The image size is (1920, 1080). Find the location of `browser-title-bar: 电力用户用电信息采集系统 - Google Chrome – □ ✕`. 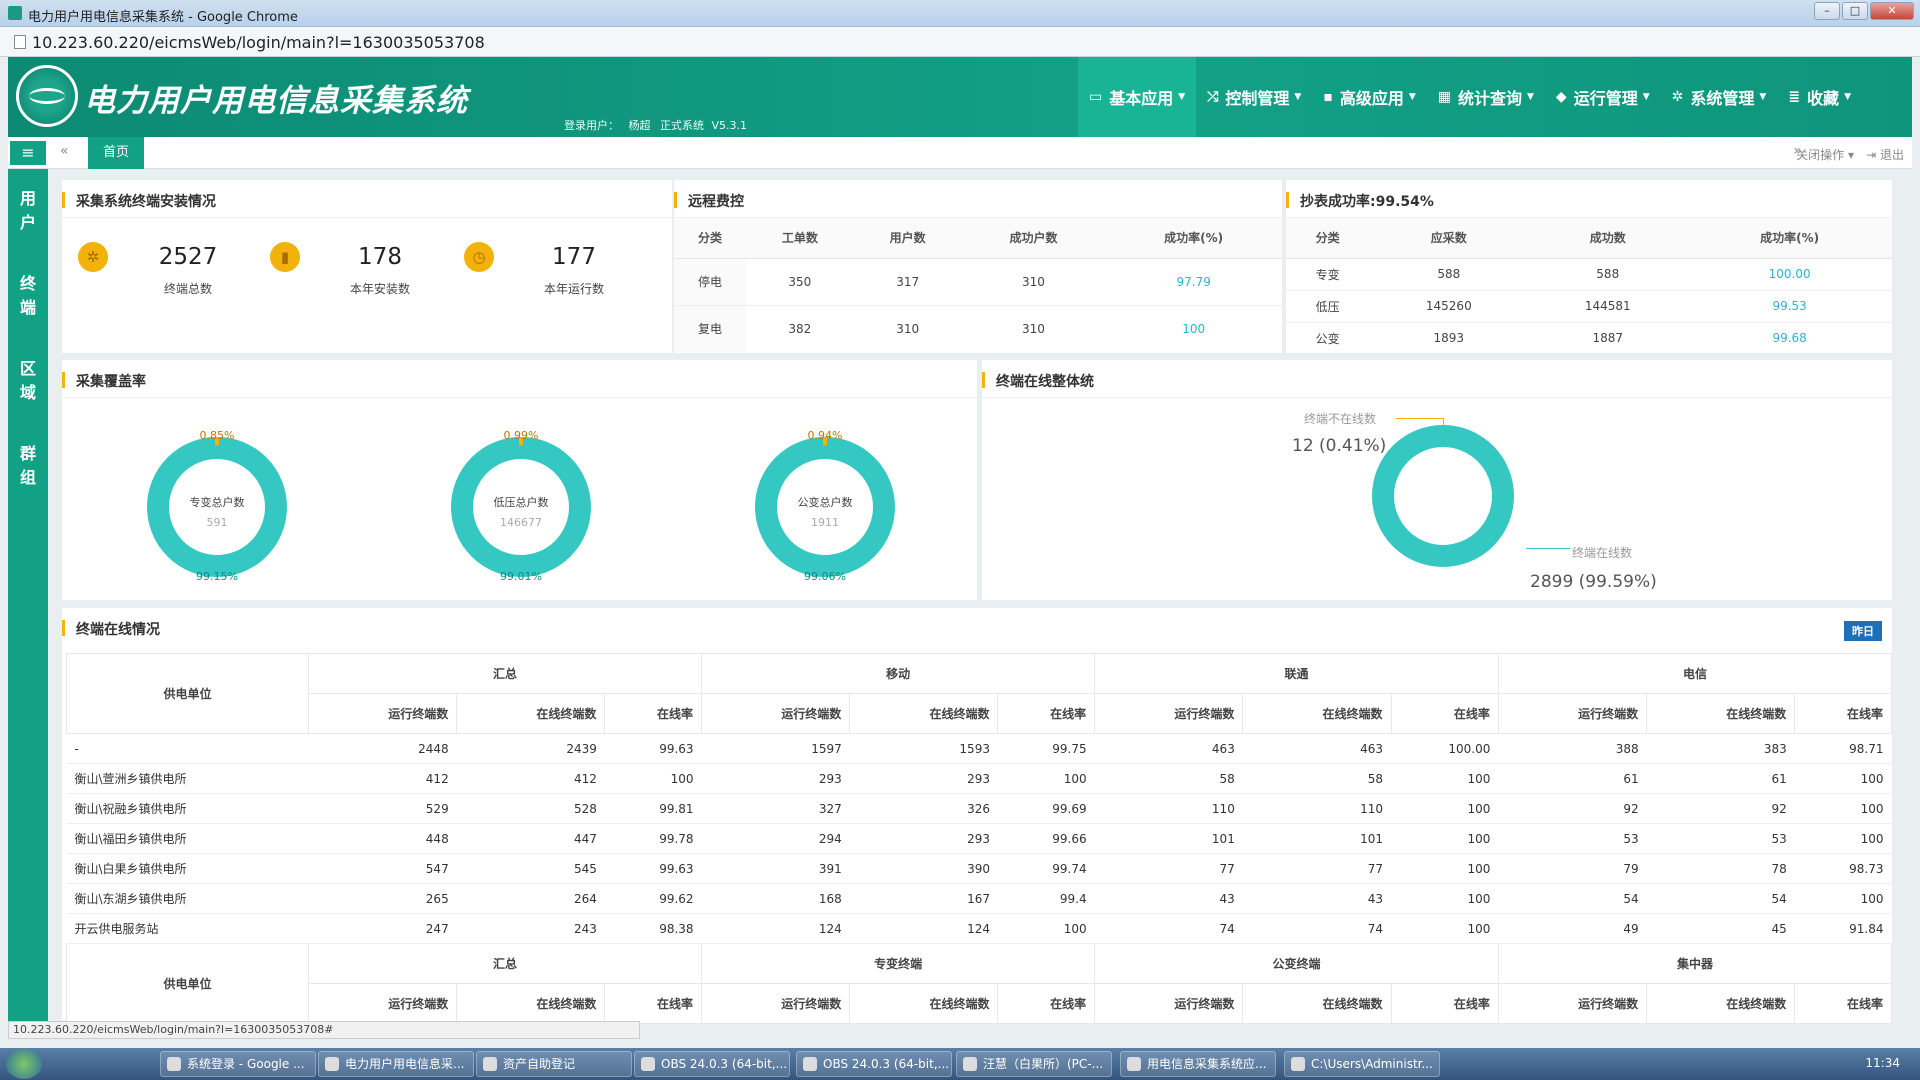

browser-title-bar: 电力用户用电信息采集系统 - Google Chrome – □ ✕ is located at coordinates (960, 13).